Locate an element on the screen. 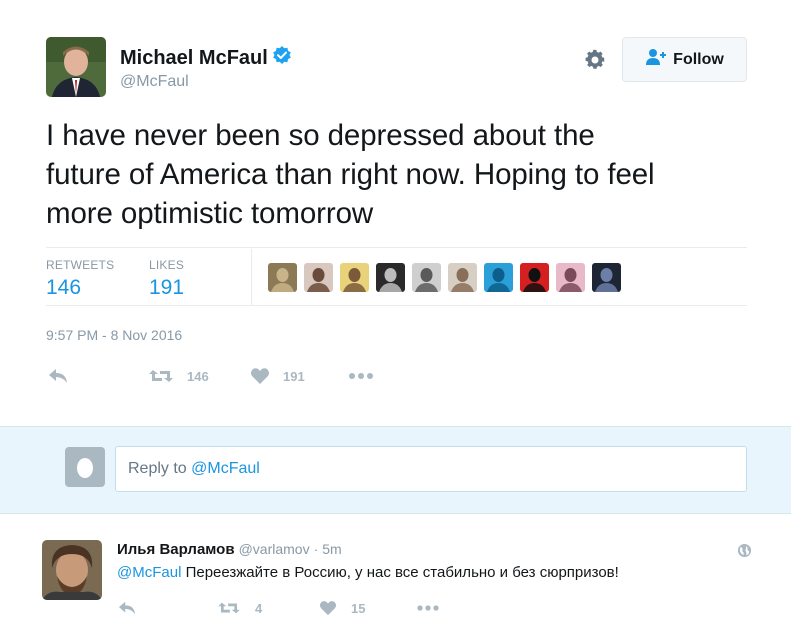 The height and width of the screenshot is (627, 791). likes-stat: LIKES 191 is located at coordinates (166, 279).